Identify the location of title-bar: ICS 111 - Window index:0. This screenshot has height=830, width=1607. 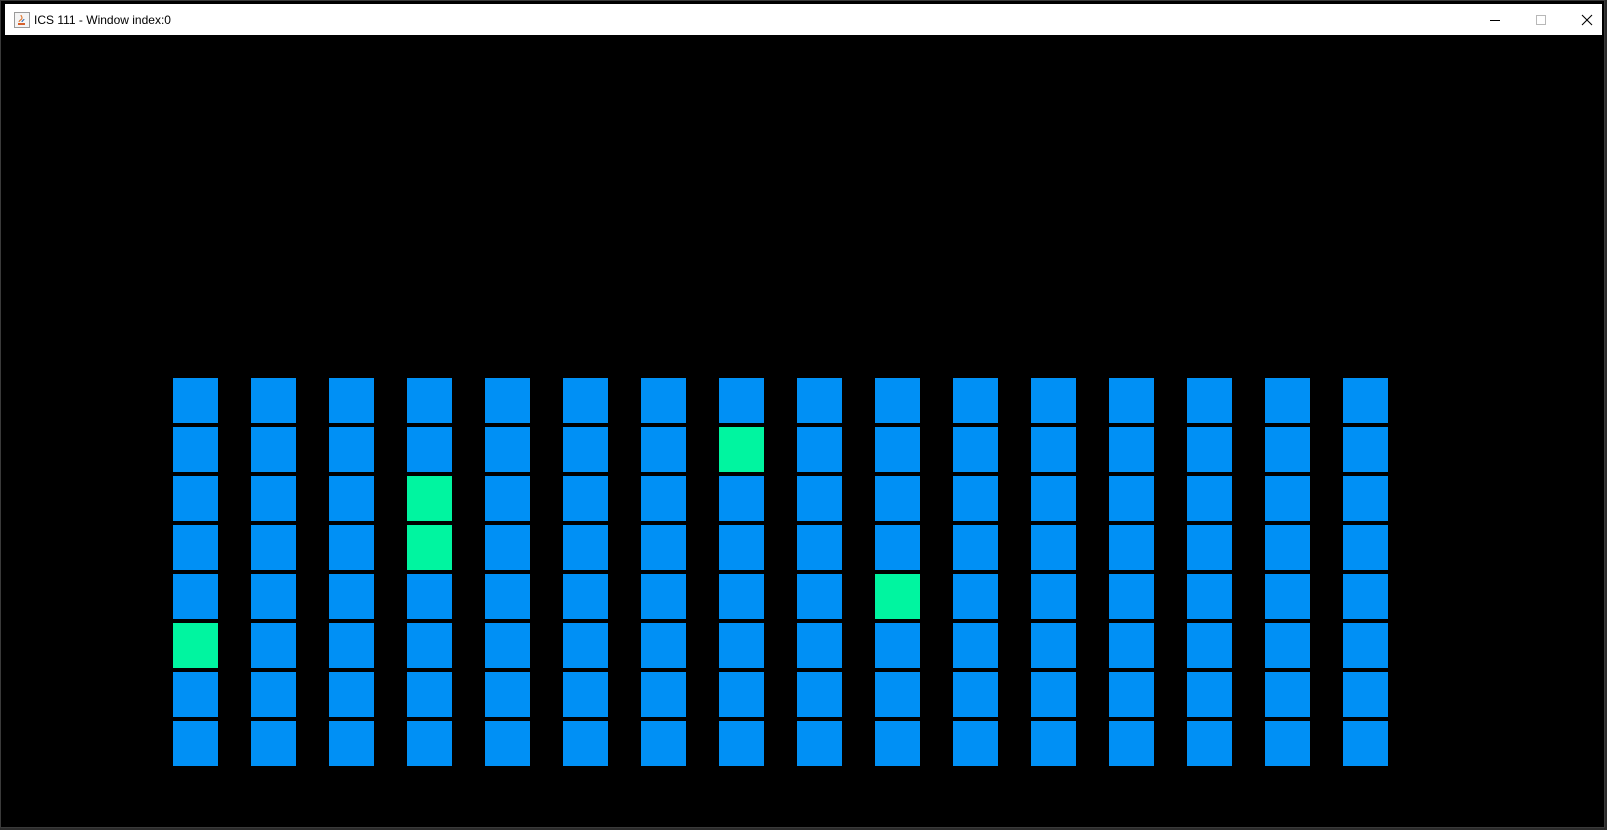
(803, 19).